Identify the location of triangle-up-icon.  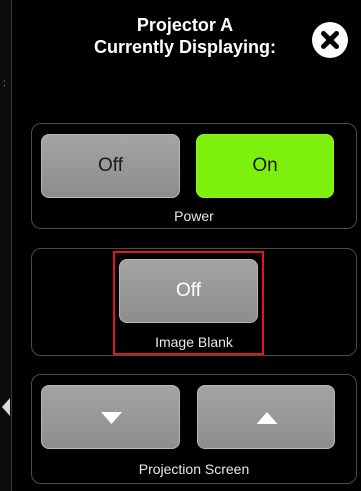
(267, 418).